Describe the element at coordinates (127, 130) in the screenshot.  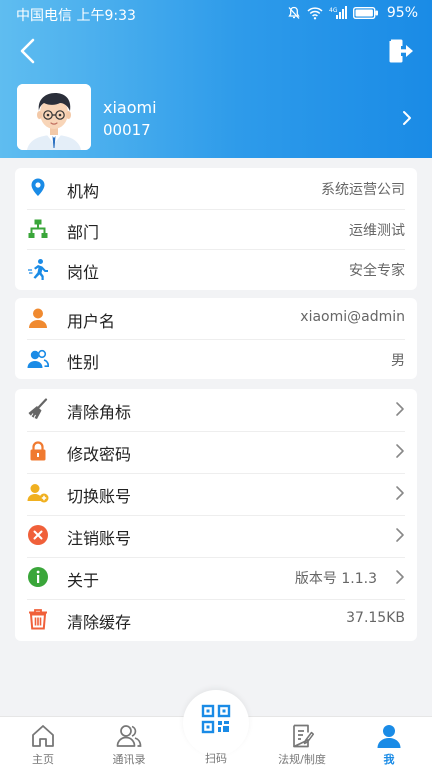
I see `profile-id: 00017` at that location.